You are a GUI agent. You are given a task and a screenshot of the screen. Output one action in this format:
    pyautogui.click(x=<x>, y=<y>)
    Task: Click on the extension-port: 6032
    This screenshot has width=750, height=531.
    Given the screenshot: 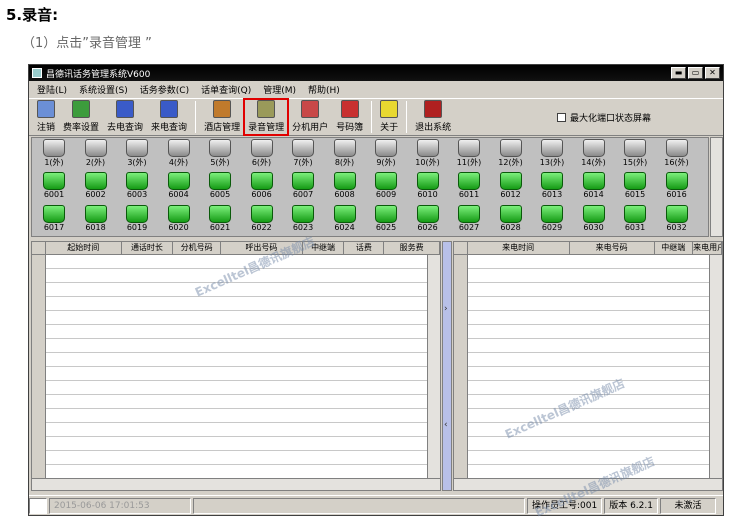 What is the action you would take?
    pyautogui.click(x=677, y=221)
    